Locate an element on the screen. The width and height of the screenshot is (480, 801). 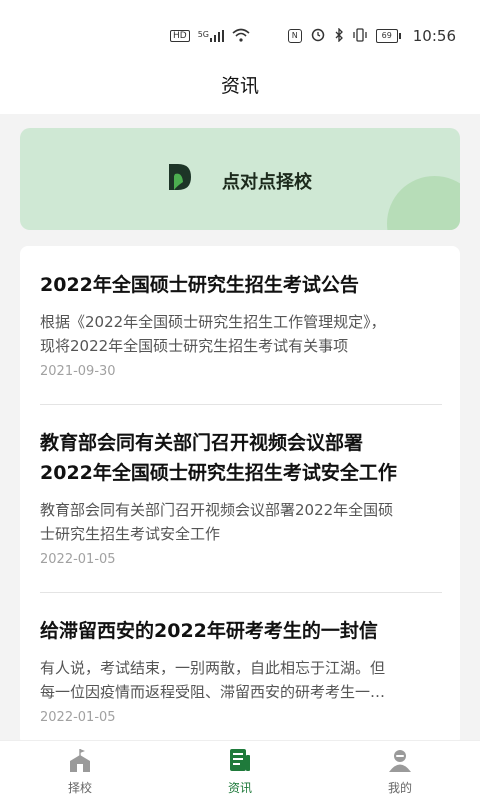
promo-banner: 点对点择校 is located at coordinates (240, 179).